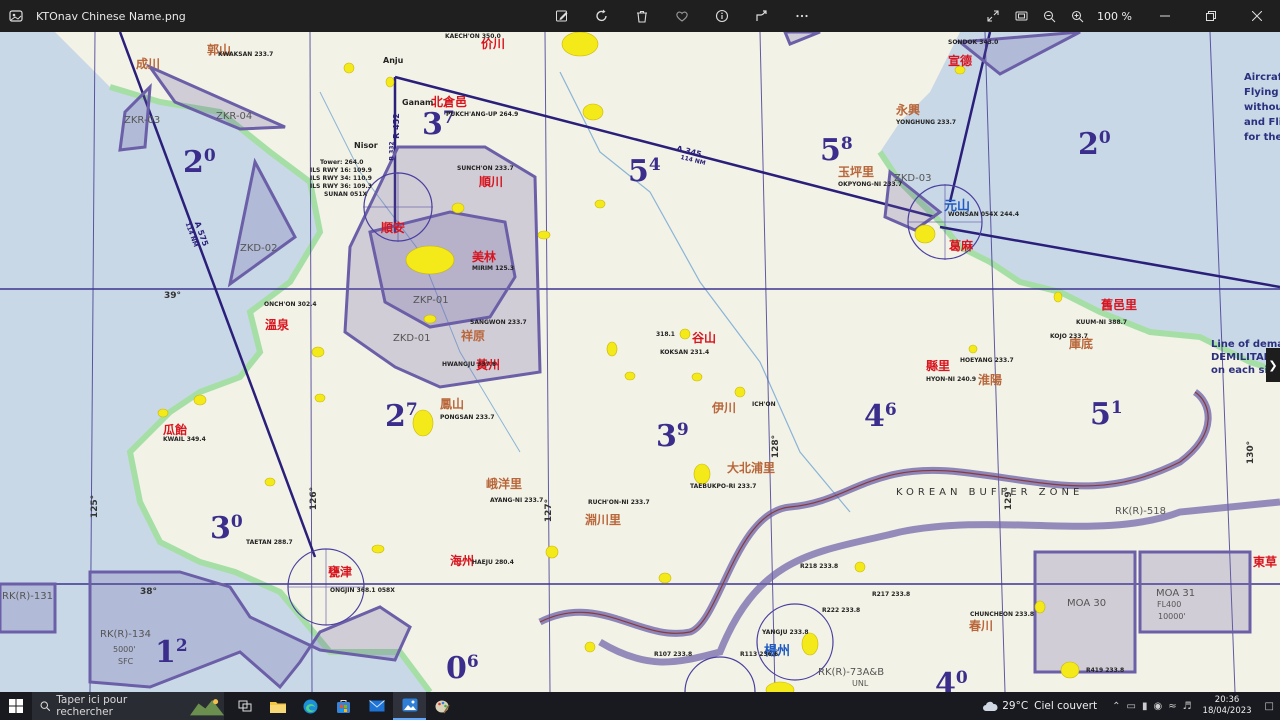  Describe the element at coordinates (938, 366) in the screenshot. I see `city-label: 縣里` at that location.